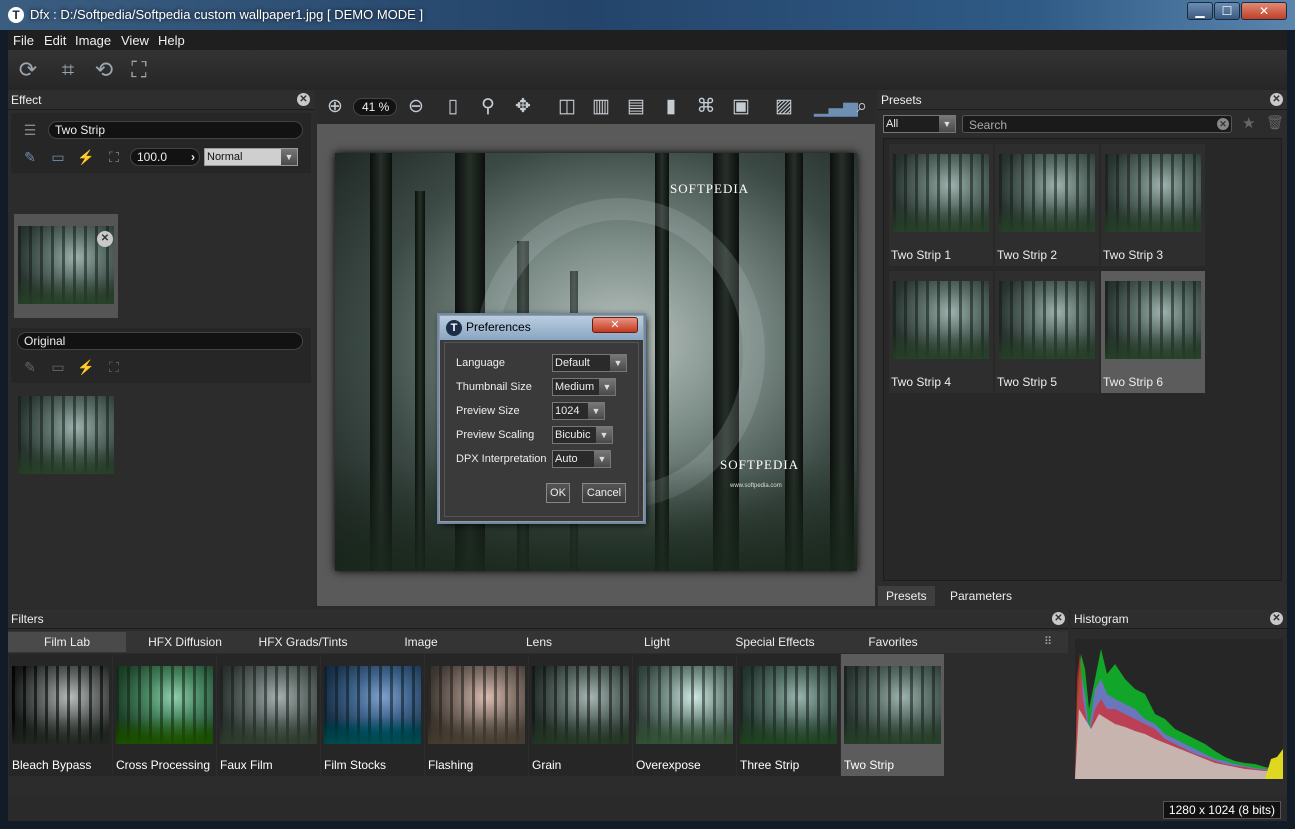 The image size is (1295, 829). Describe the element at coordinates (1153, 332) in the screenshot. I see `preset-item-selected: Two Strip 6` at that location.